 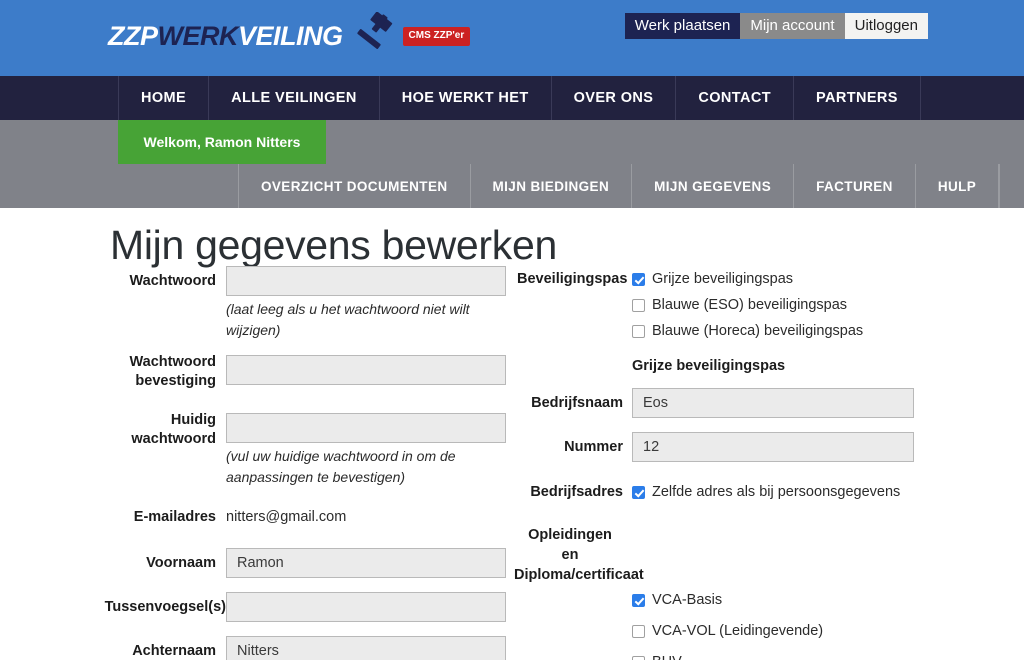 I want to click on tussenvoegsel-input, so click(x=366, y=607).